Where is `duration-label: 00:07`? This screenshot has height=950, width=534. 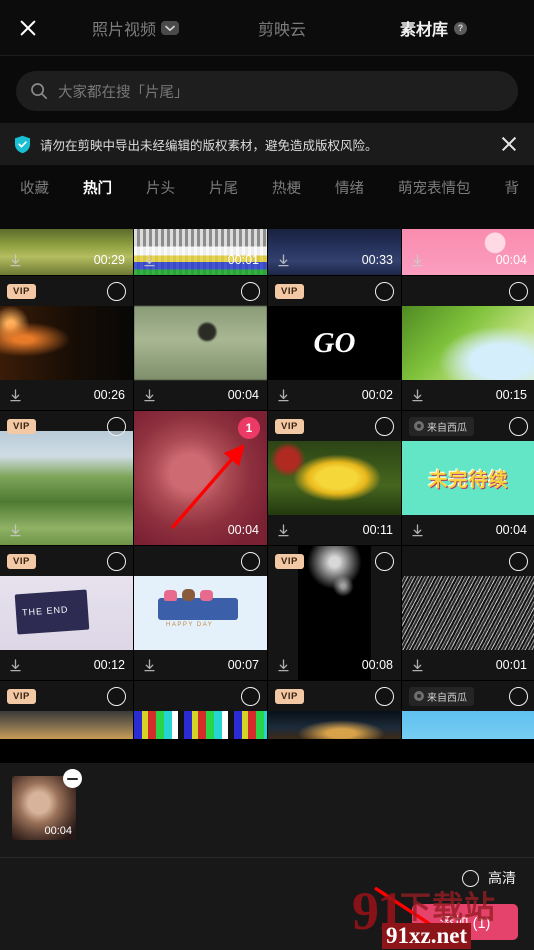 duration-label: 00:07 is located at coordinates (243, 665).